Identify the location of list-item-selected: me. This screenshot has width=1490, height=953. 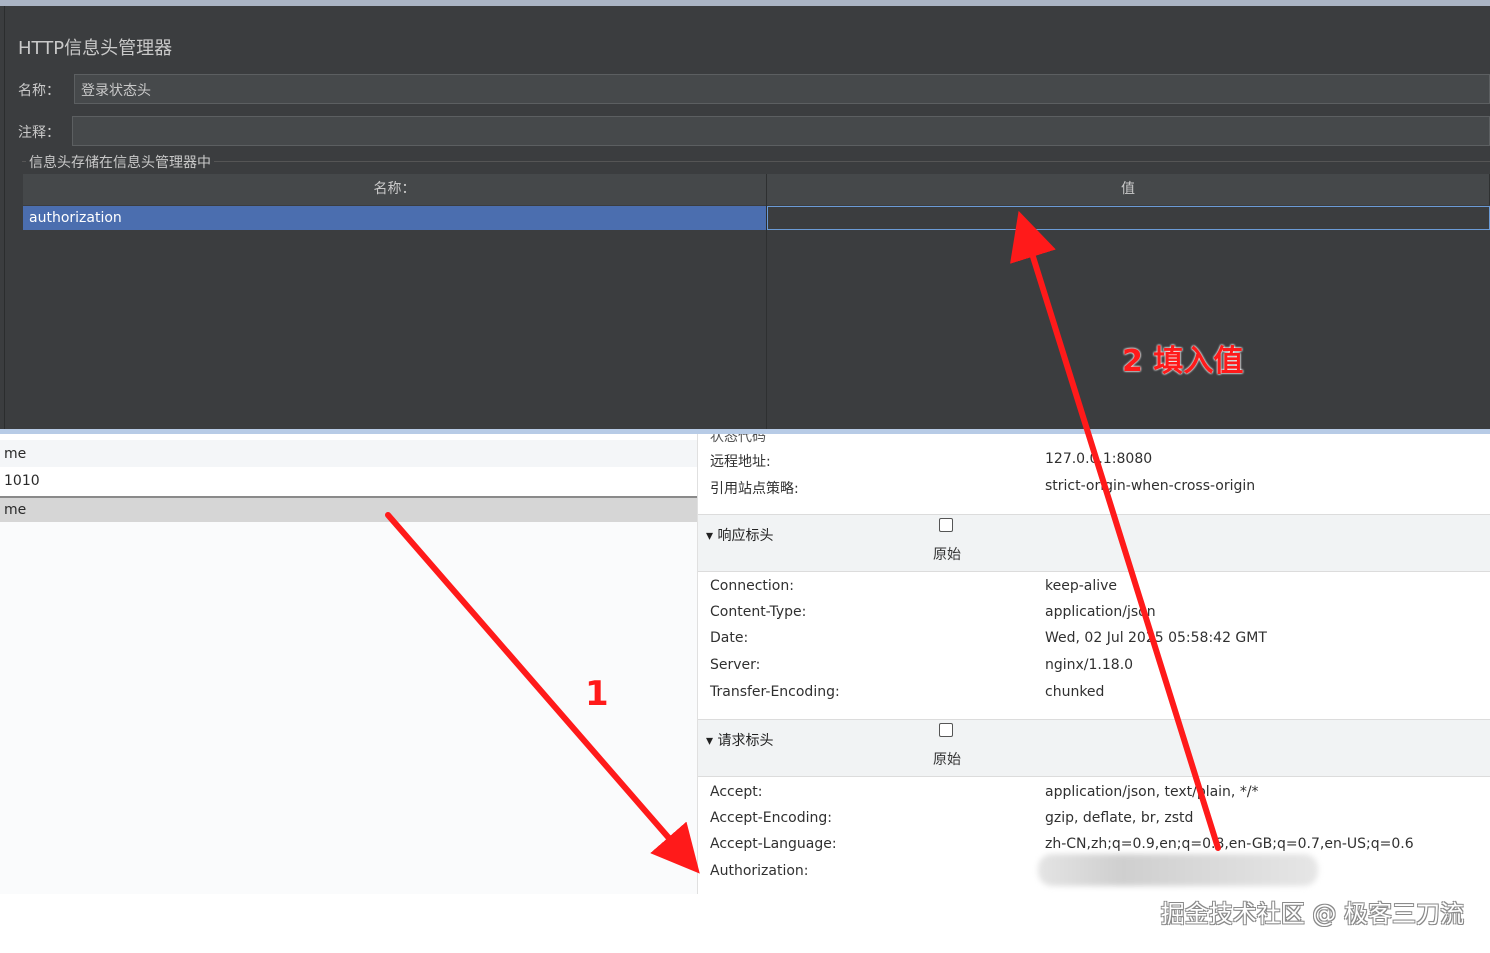
(348, 510).